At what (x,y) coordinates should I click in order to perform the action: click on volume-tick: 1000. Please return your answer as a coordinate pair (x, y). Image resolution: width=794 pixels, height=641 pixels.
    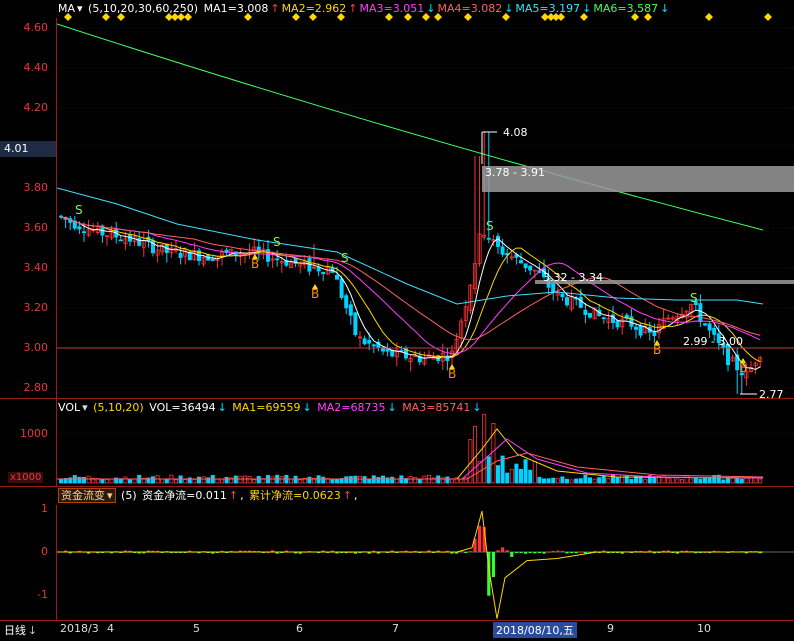
    Looking at the image, I should click on (34, 433).